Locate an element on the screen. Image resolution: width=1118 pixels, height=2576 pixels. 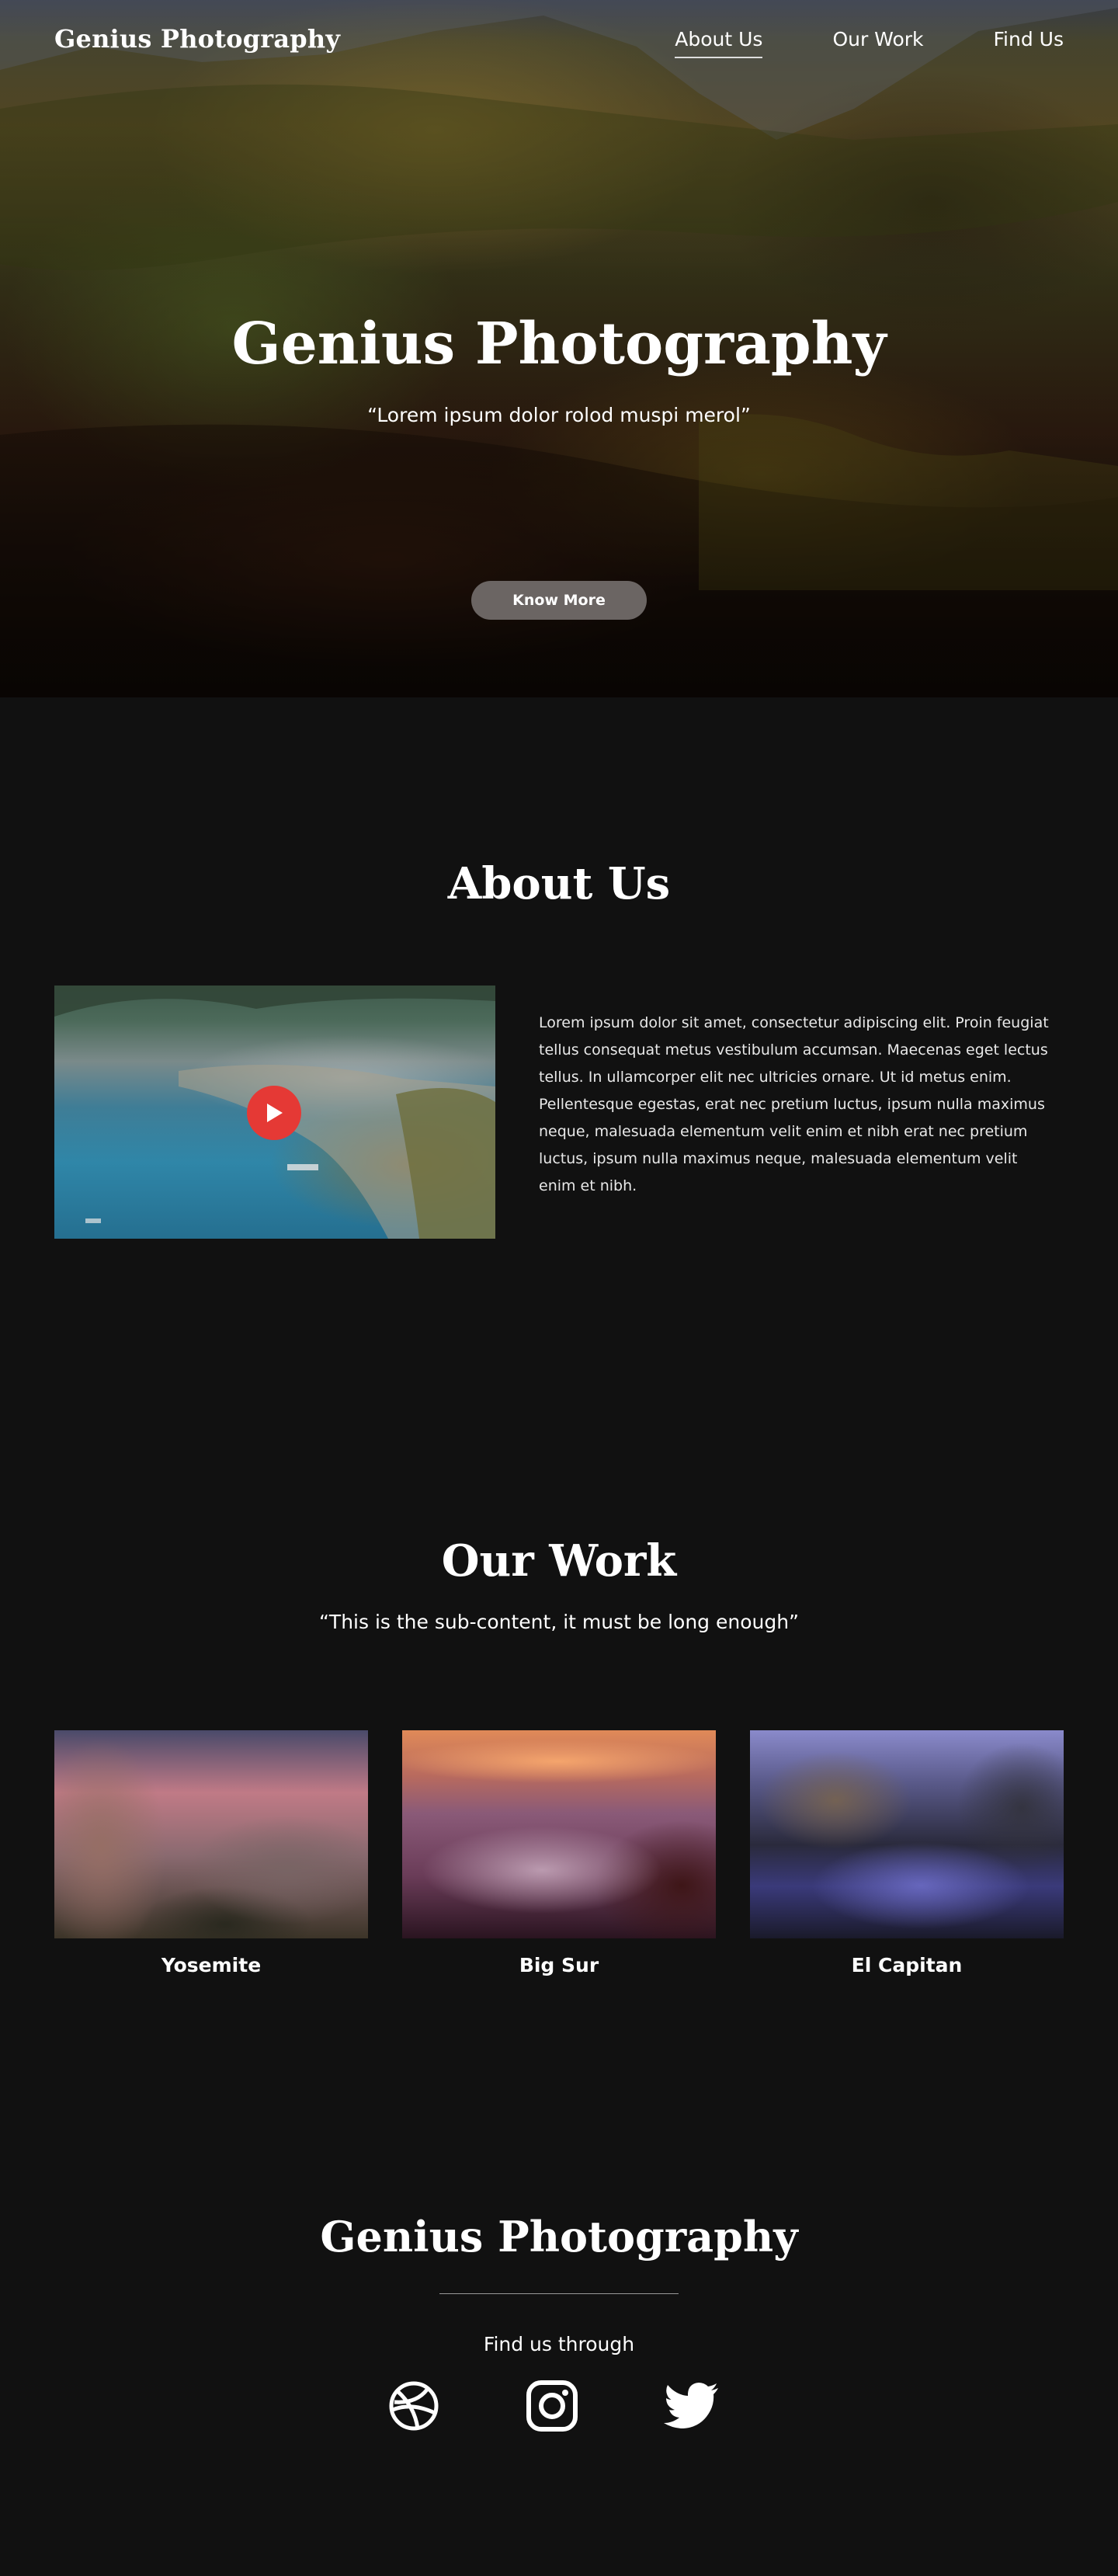
dribbble-icon is located at coordinates (414, 2406).